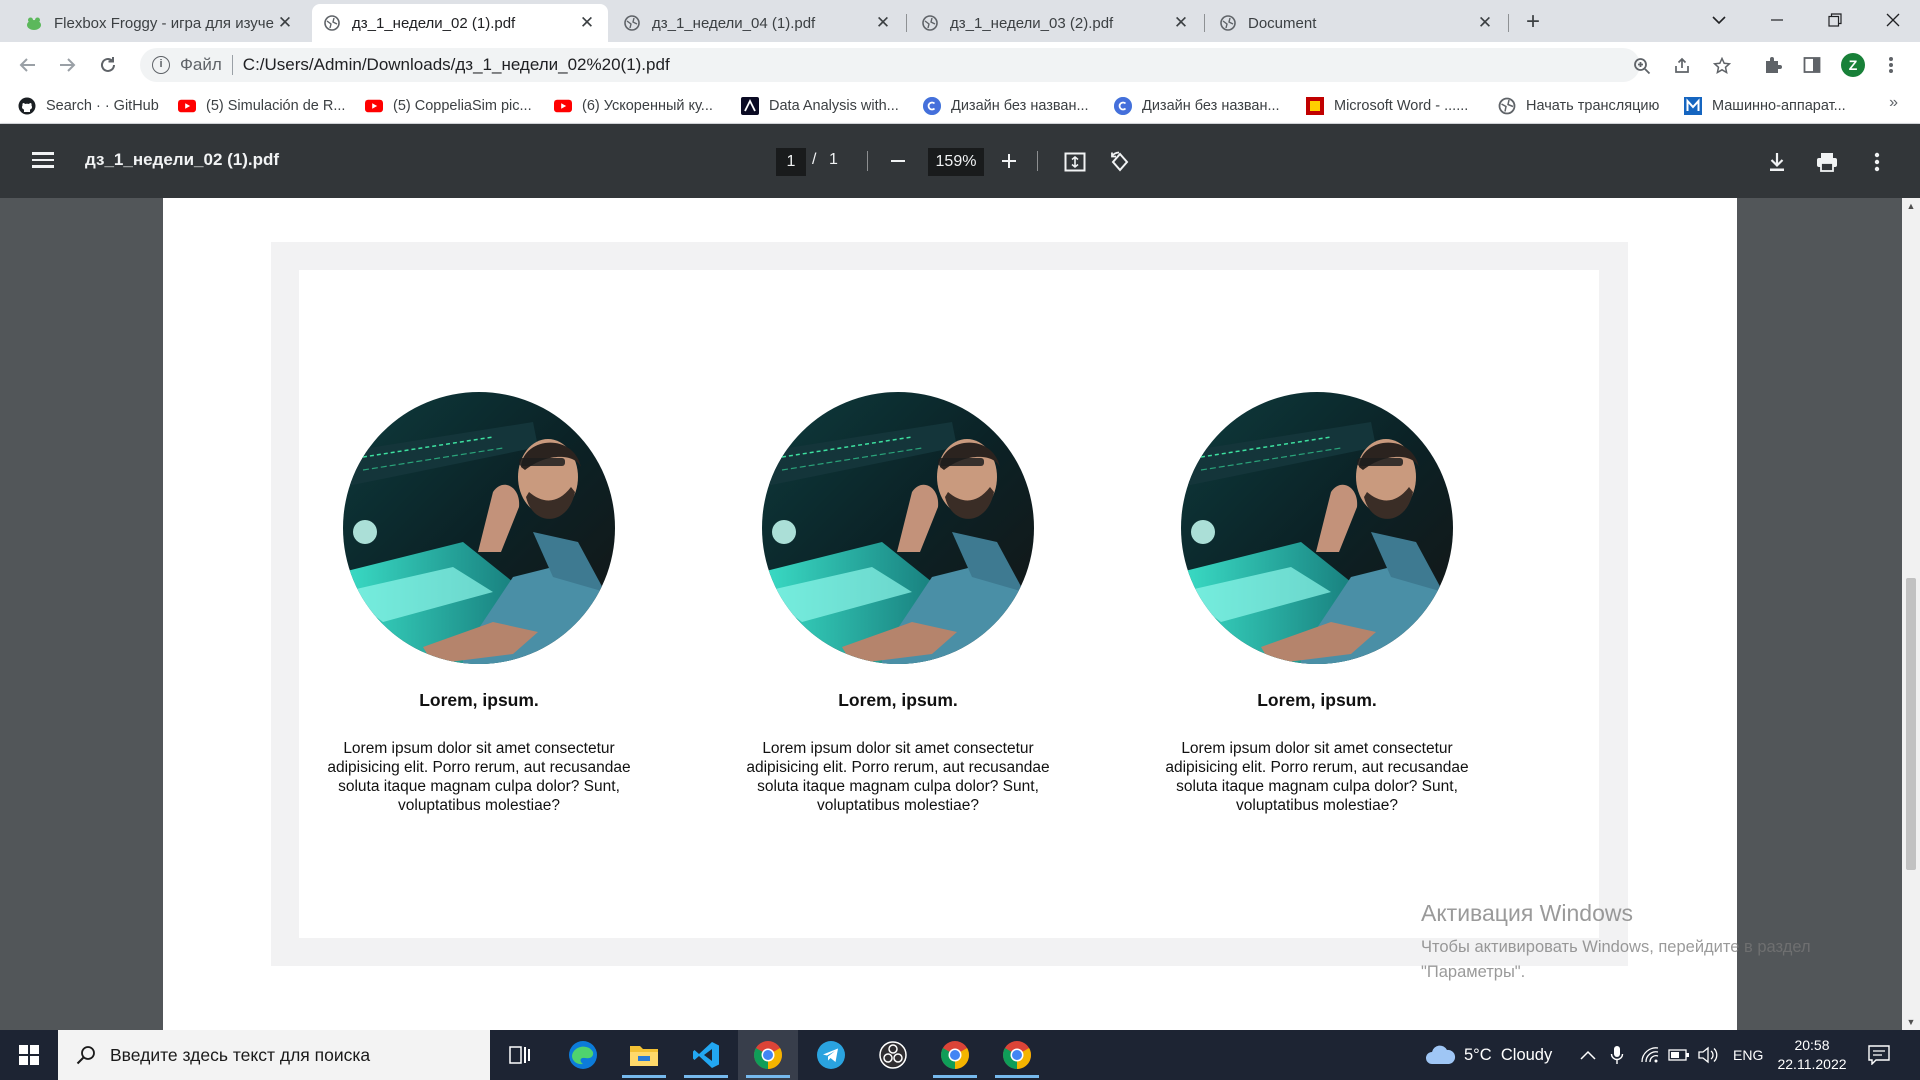 The height and width of the screenshot is (1080, 1920). Describe the element at coordinates (29, 1055) in the screenshot. I see `start-button` at that location.